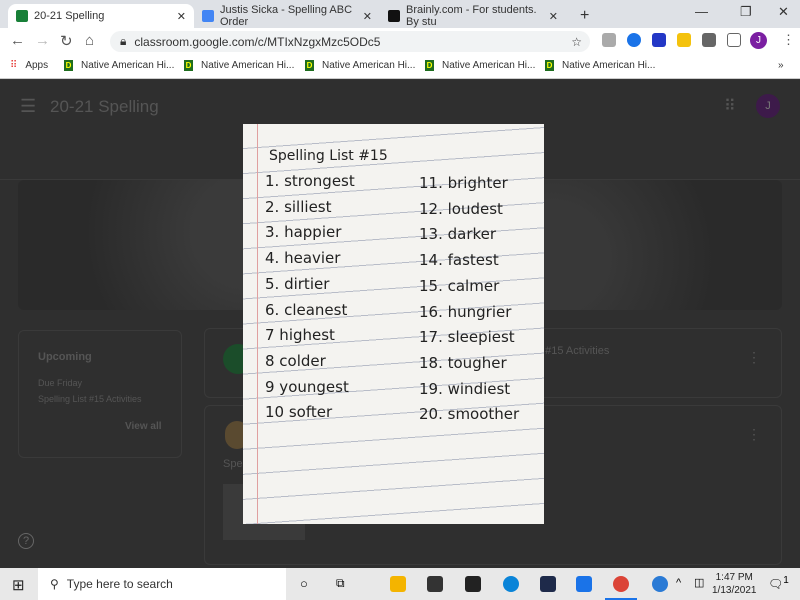  Describe the element at coordinates (90, 399) in the screenshot. I see `upcoming-item-link: Spelling List #15 Activities` at that location.